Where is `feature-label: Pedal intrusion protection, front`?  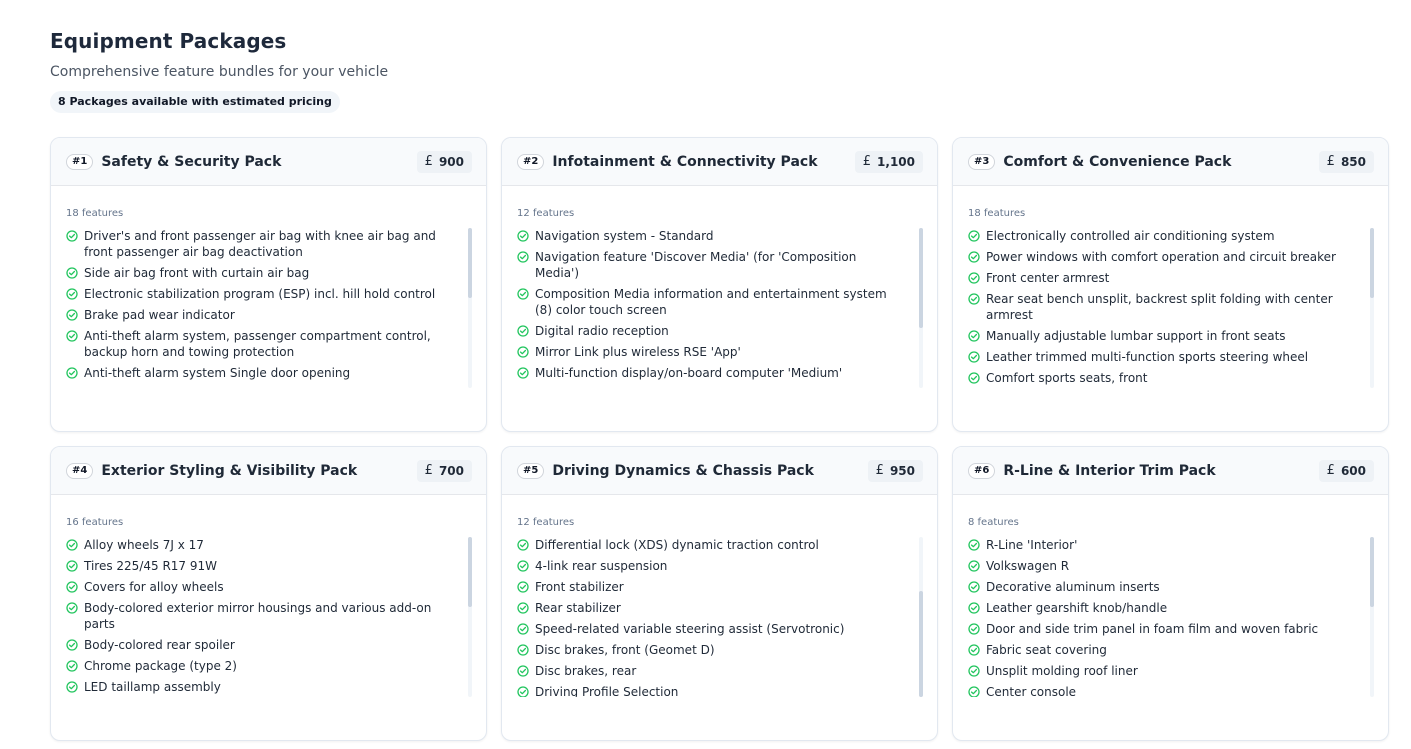
feature-label: Pedal intrusion protection, front is located at coordinates (179, 387).